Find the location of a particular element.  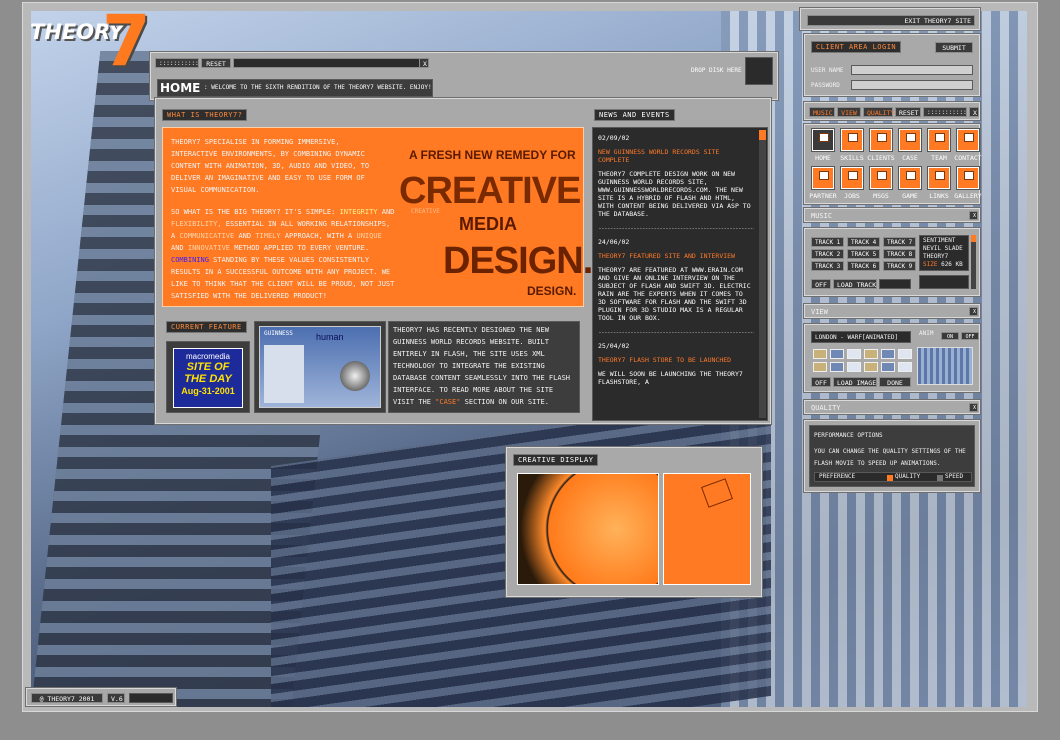

tab-view: VIEW is located at coordinates (849, 112).